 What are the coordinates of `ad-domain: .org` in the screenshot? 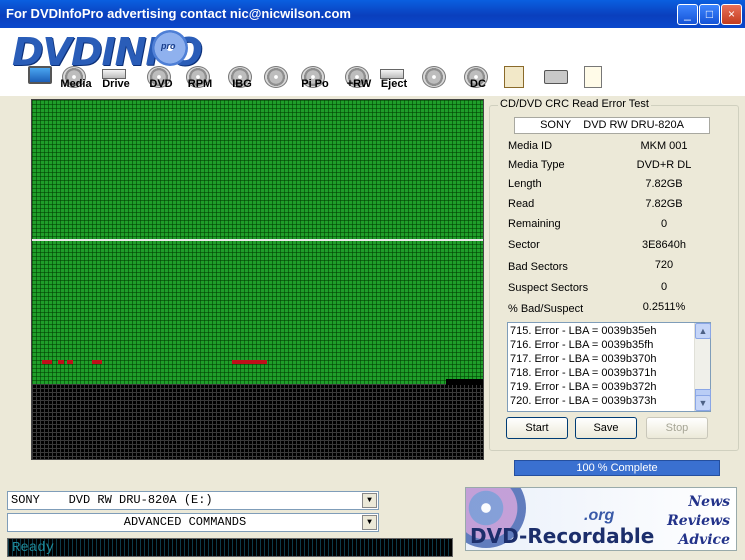 It's located at (599, 515).